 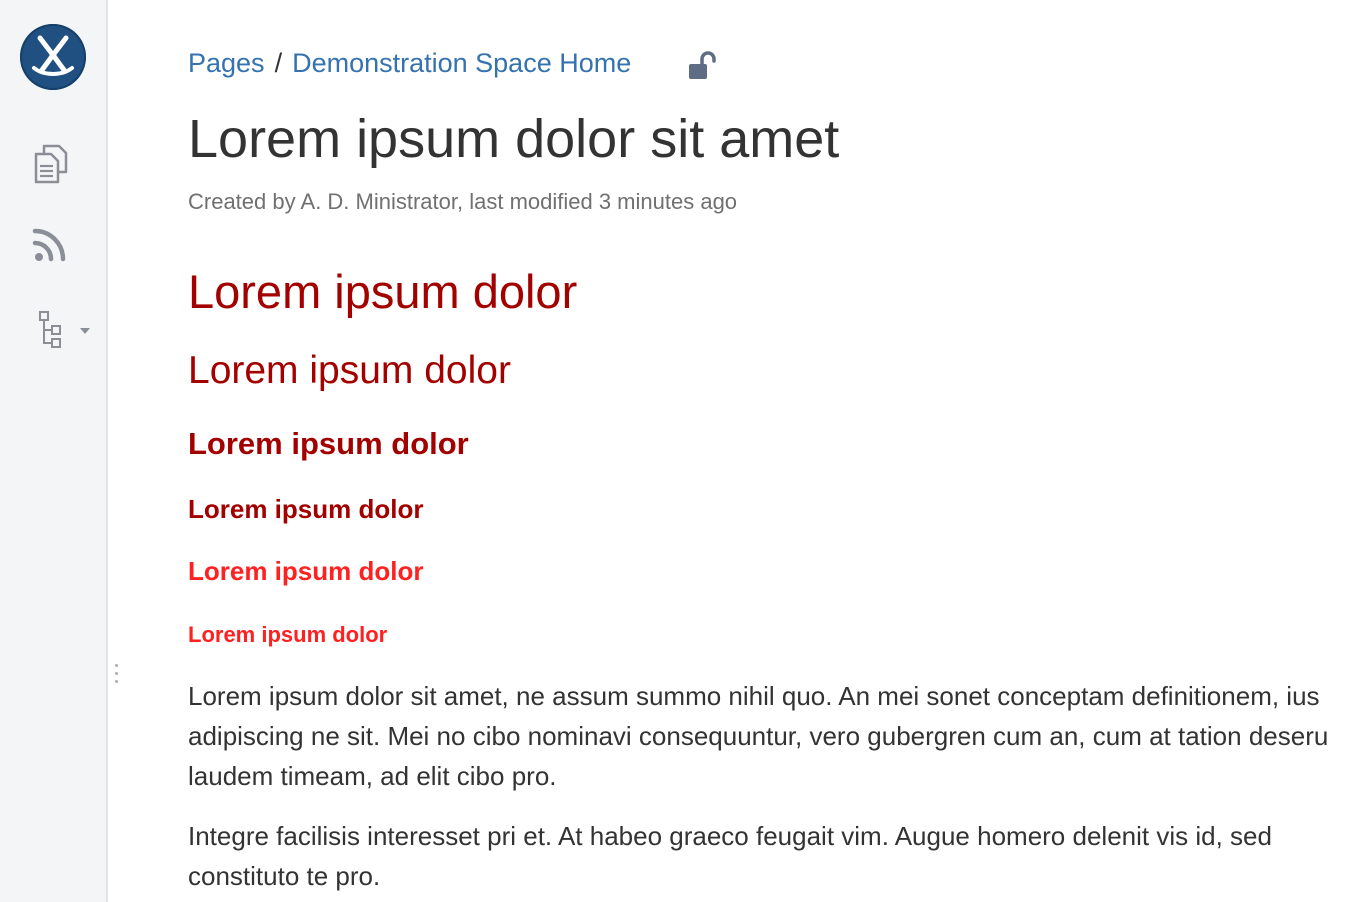 What do you see at coordinates (52, 330) in the screenshot?
I see `page-tree-icon` at bounding box center [52, 330].